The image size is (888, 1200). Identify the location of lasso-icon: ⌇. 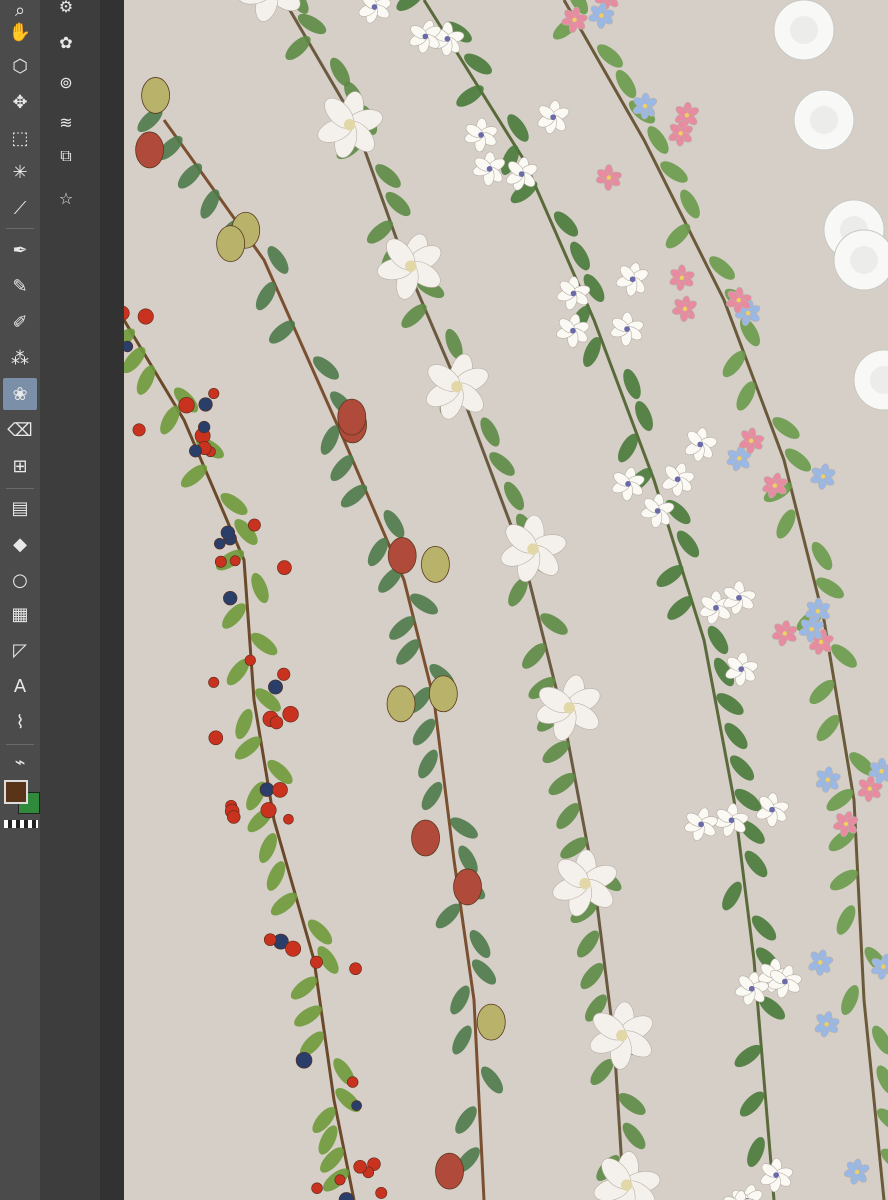
(20, 722).